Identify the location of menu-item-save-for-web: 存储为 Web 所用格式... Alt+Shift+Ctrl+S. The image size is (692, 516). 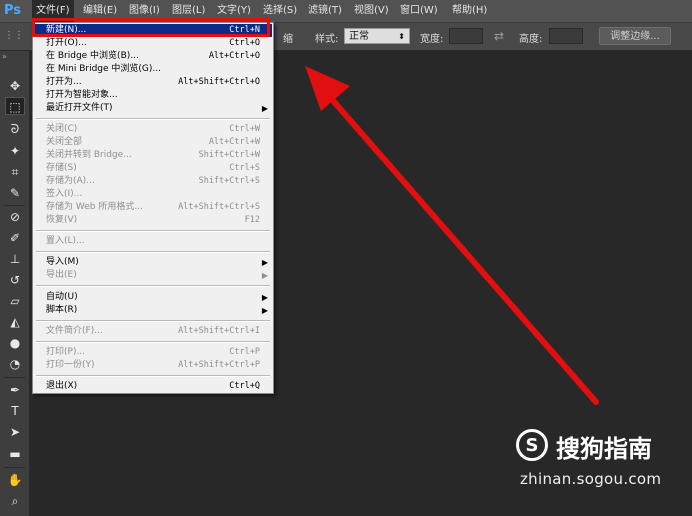
(153, 207).